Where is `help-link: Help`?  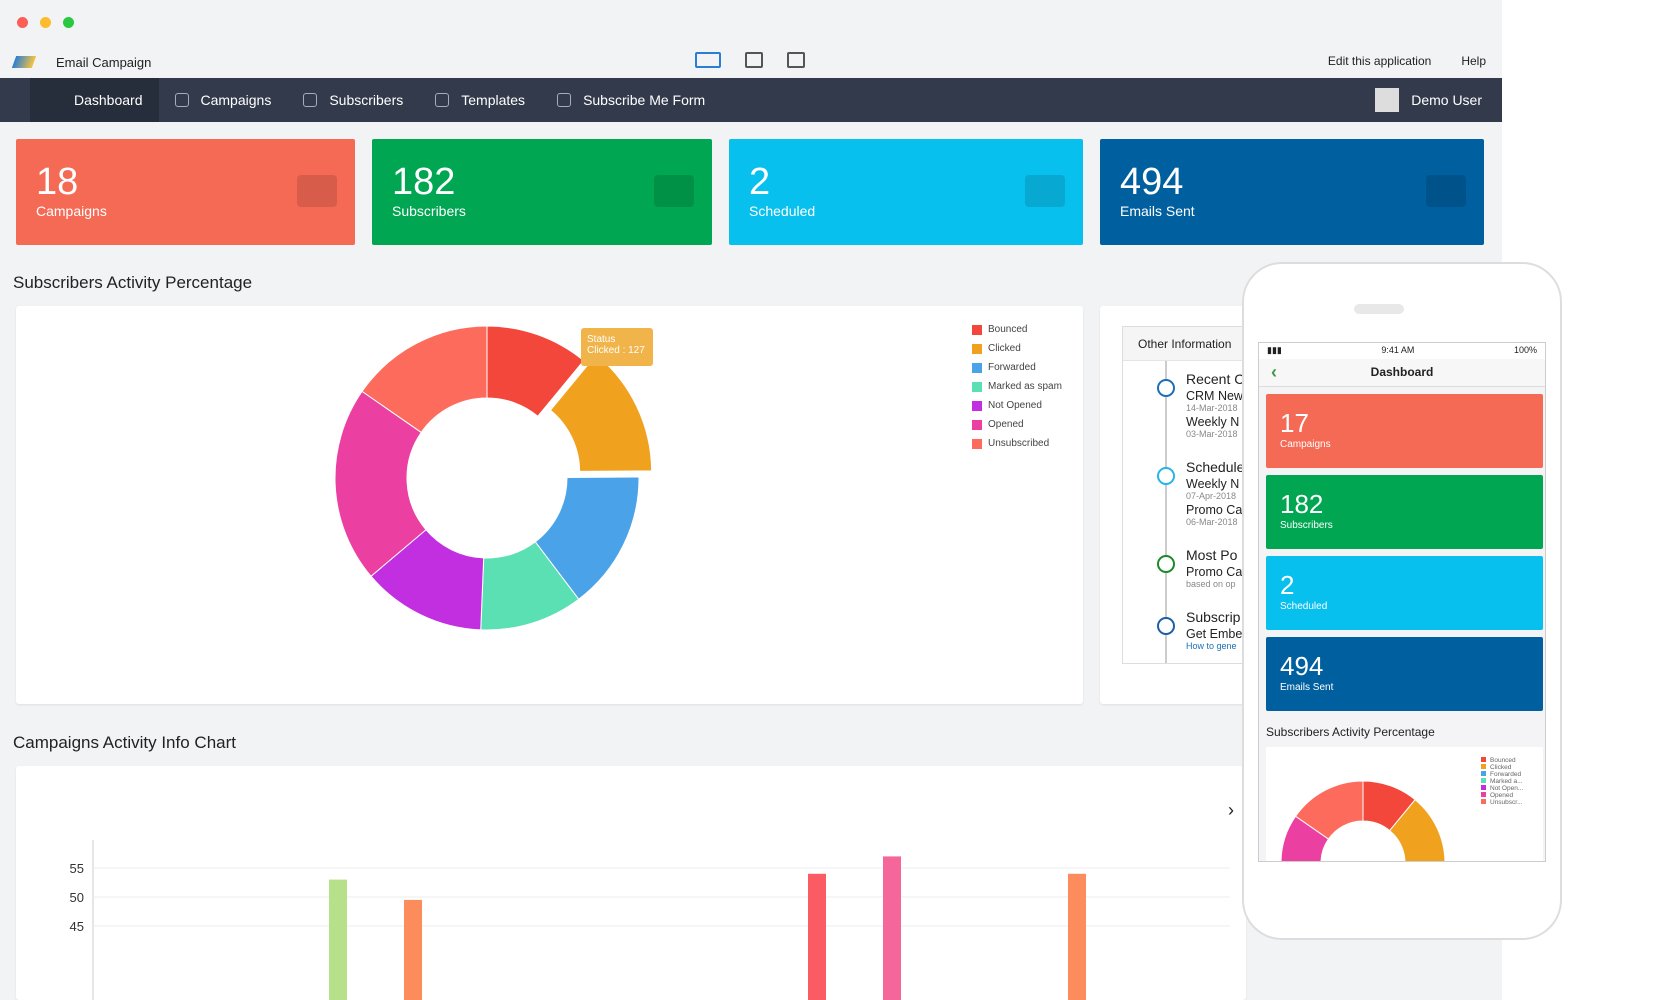 help-link: Help is located at coordinates (1473, 61).